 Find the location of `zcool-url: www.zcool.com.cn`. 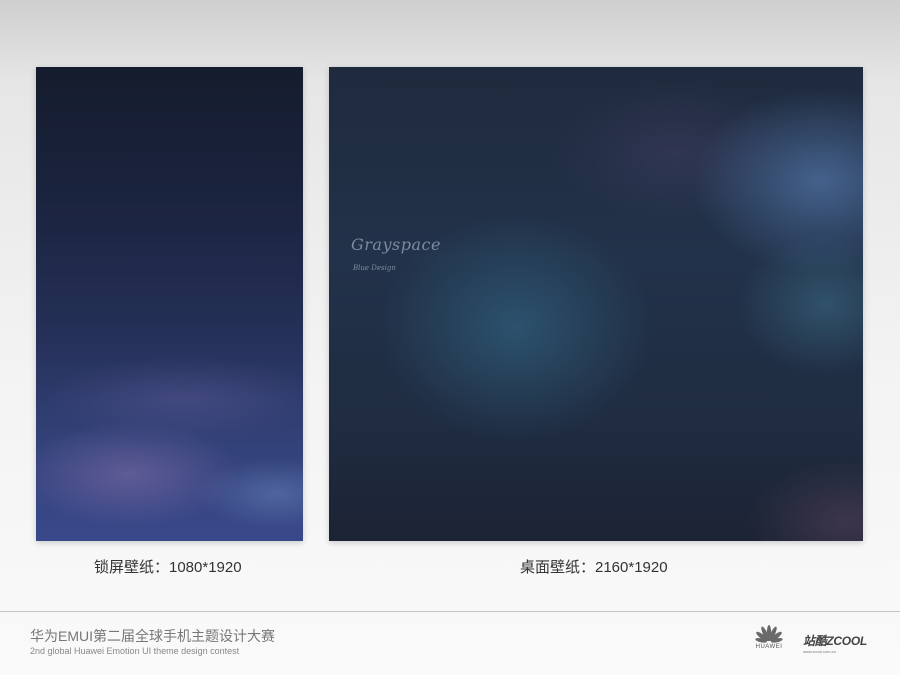

zcool-url: www.zcool.com.cn is located at coordinates (819, 651).